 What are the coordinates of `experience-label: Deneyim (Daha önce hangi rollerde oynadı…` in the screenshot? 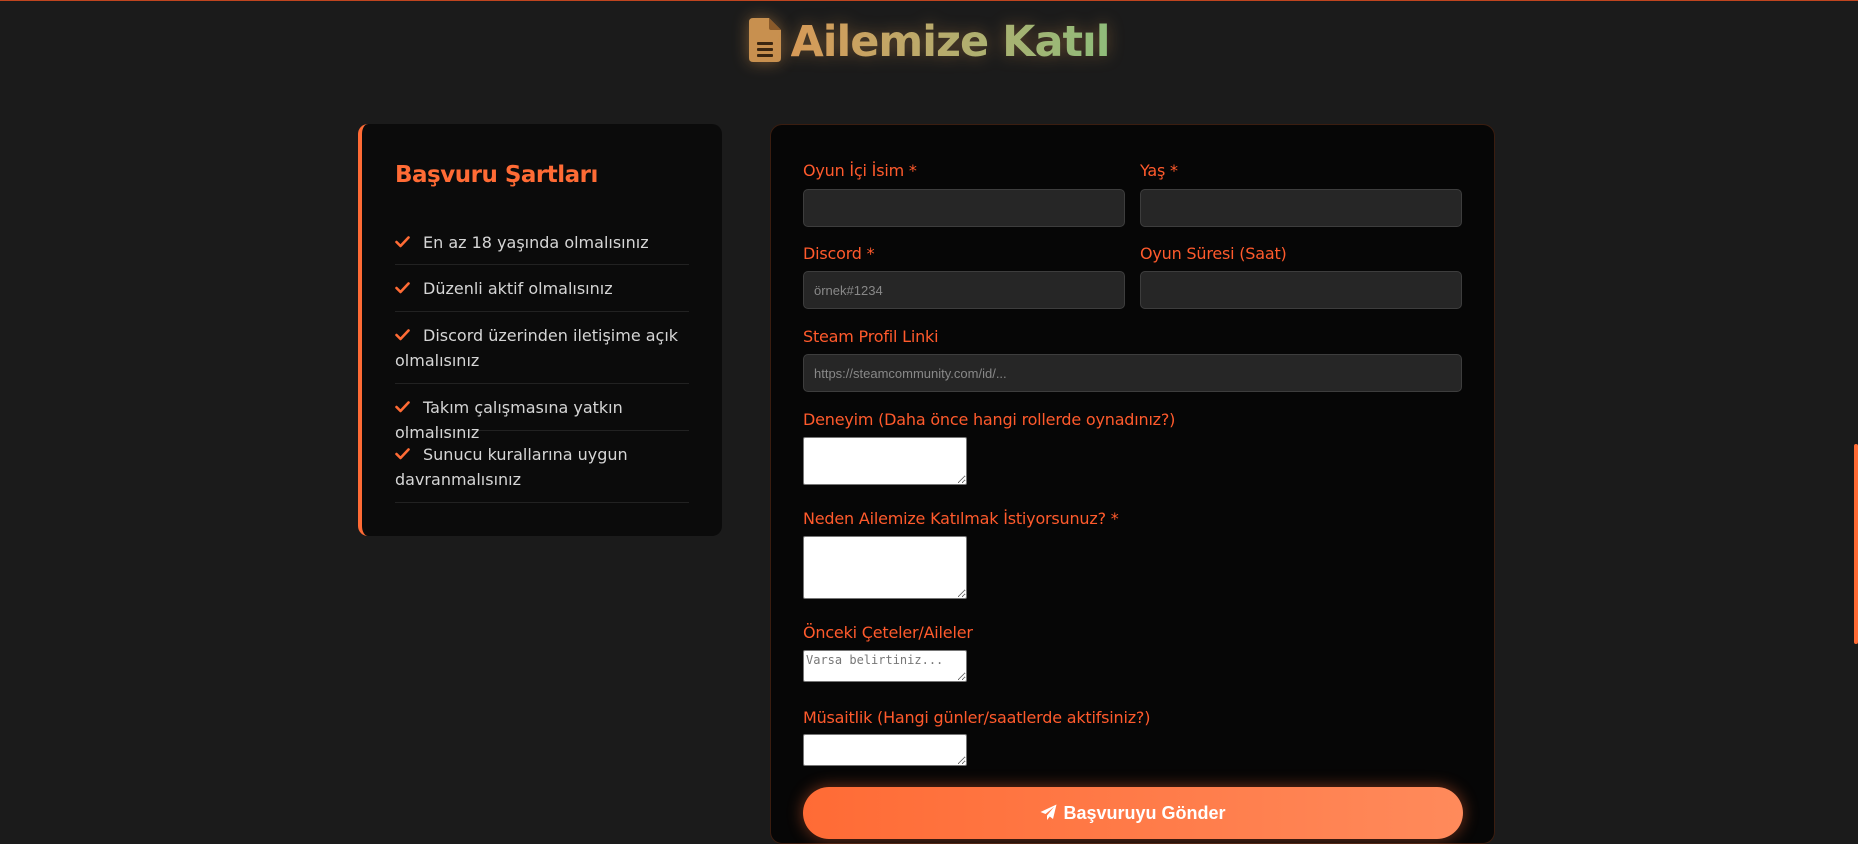 It's located at (989, 419).